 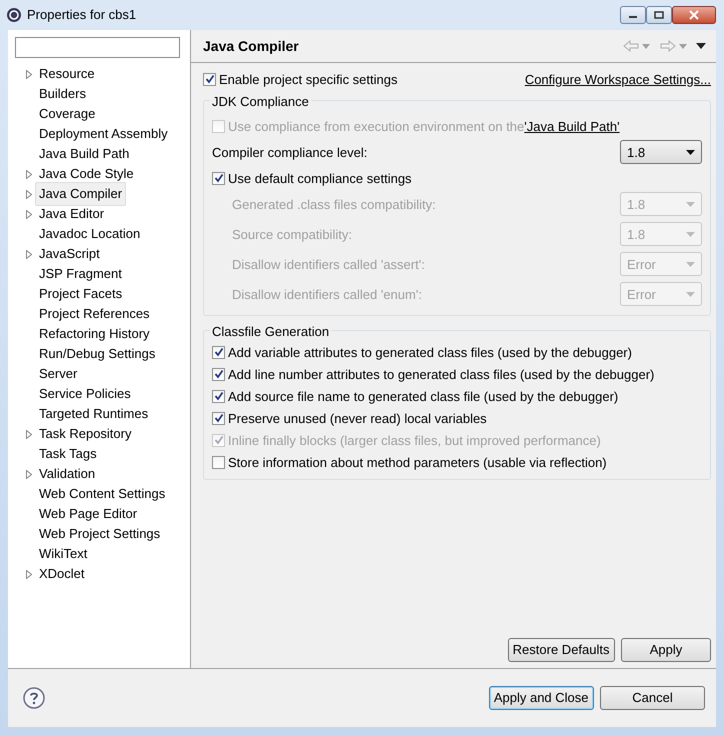 I want to click on checkbox-label: Store information about method parameters (usable via reflection), so click(x=417, y=463).